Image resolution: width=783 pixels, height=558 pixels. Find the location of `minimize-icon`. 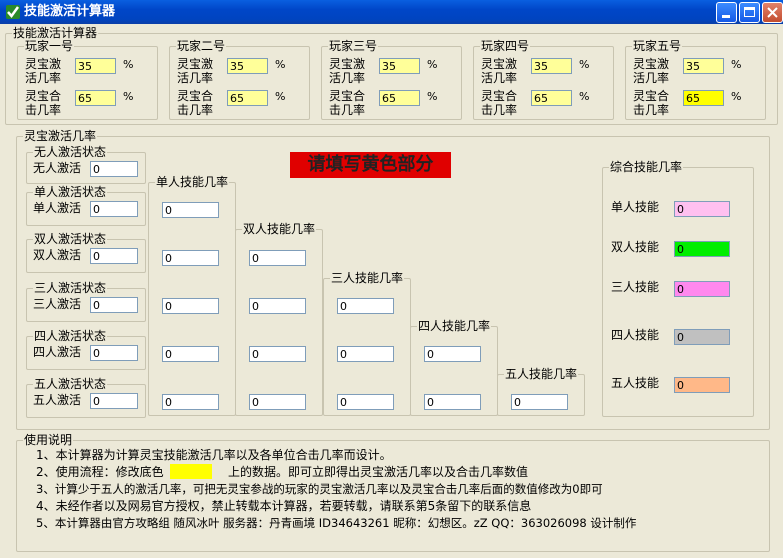

minimize-icon is located at coordinates (726, 16).